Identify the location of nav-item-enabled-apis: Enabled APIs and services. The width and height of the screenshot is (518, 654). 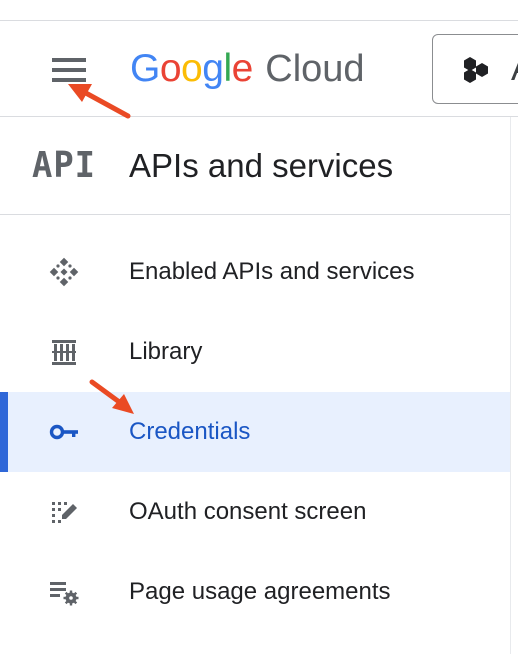
(255, 272).